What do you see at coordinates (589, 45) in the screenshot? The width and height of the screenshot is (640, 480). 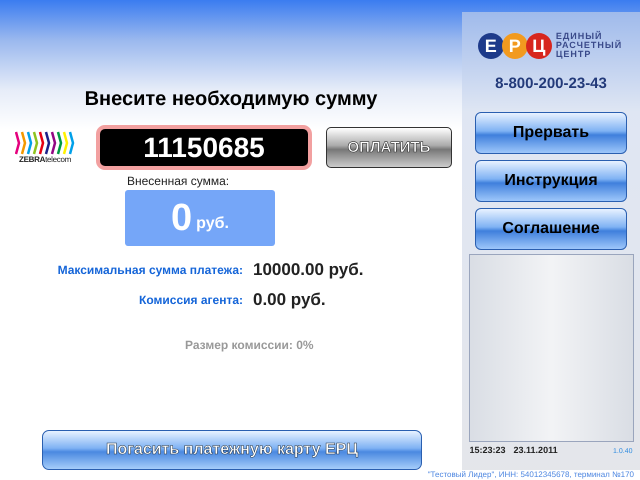 I see `logo-text: РАСЧЕТНЫЙ` at bounding box center [589, 45].